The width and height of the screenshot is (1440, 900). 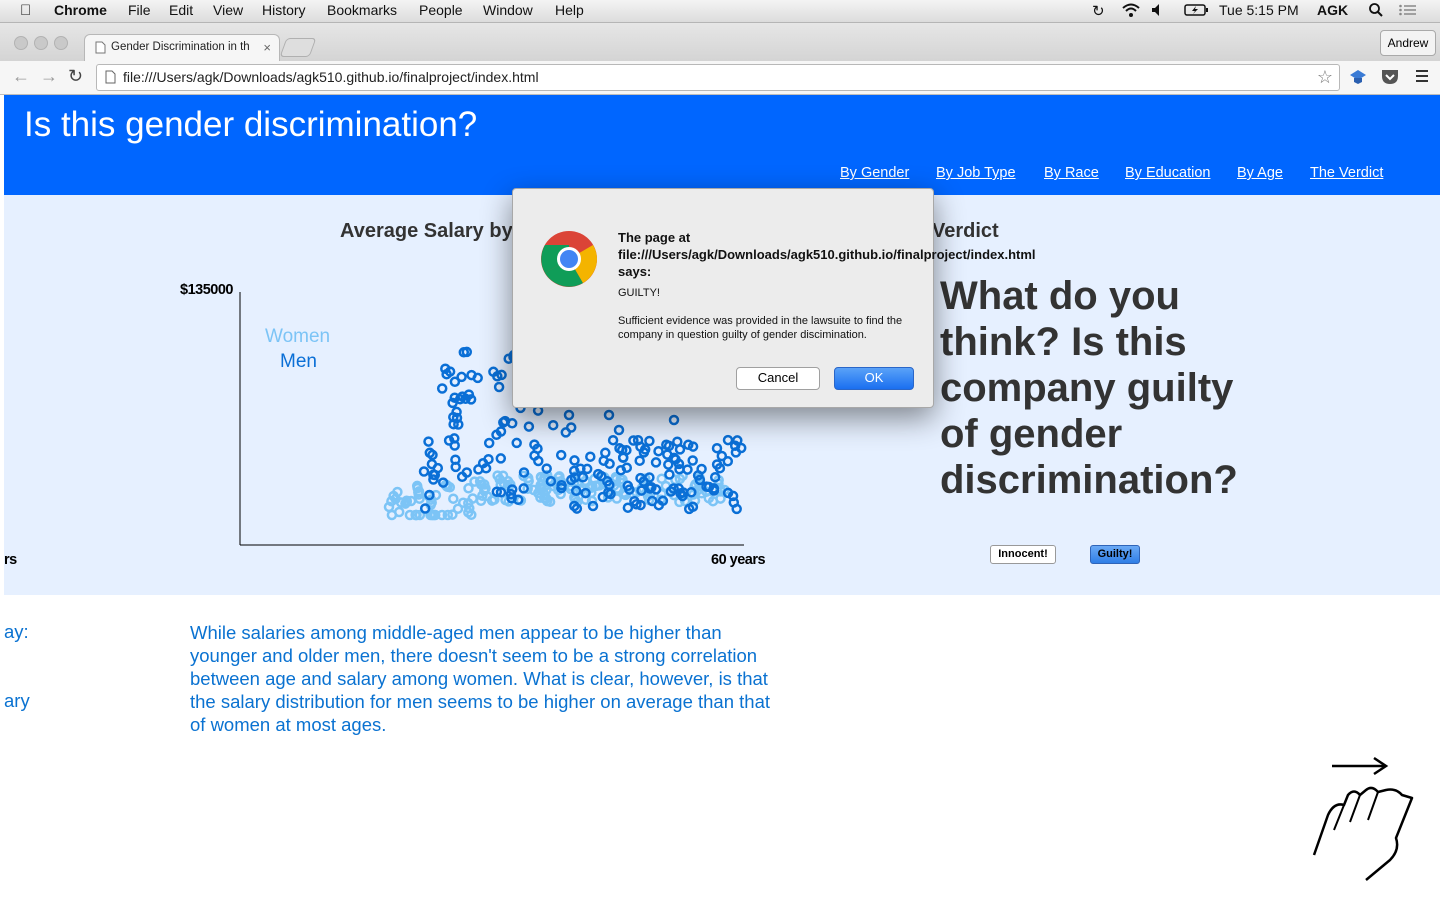 What do you see at coordinates (874, 173) in the screenshot?
I see `nav-by-gender: By Gender` at bounding box center [874, 173].